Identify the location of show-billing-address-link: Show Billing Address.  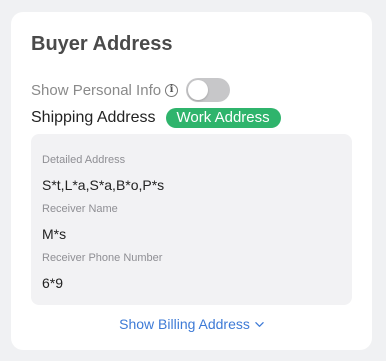
(191, 324).